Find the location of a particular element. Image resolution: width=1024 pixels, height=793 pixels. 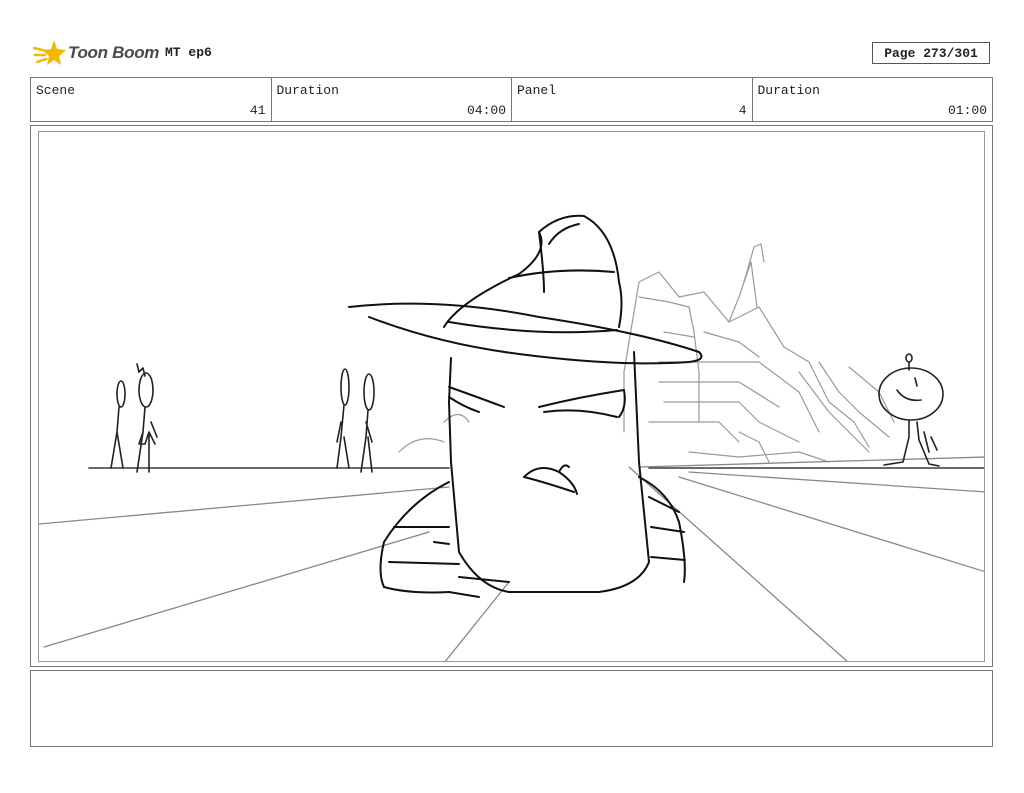

panel-duration-label: Duration is located at coordinates (788, 90).